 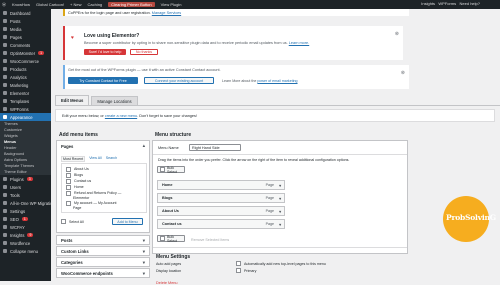 What do you see at coordinates (221, 211) in the screenshot?
I see `menu-item-about-us: About Us Page ▾` at bounding box center [221, 211].